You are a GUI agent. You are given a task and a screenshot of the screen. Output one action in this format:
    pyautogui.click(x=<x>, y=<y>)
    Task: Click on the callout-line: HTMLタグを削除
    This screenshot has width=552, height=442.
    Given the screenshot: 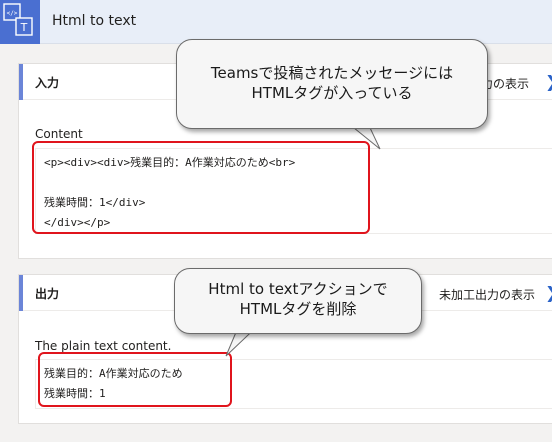 What is the action you would take?
    pyautogui.click(x=298, y=309)
    